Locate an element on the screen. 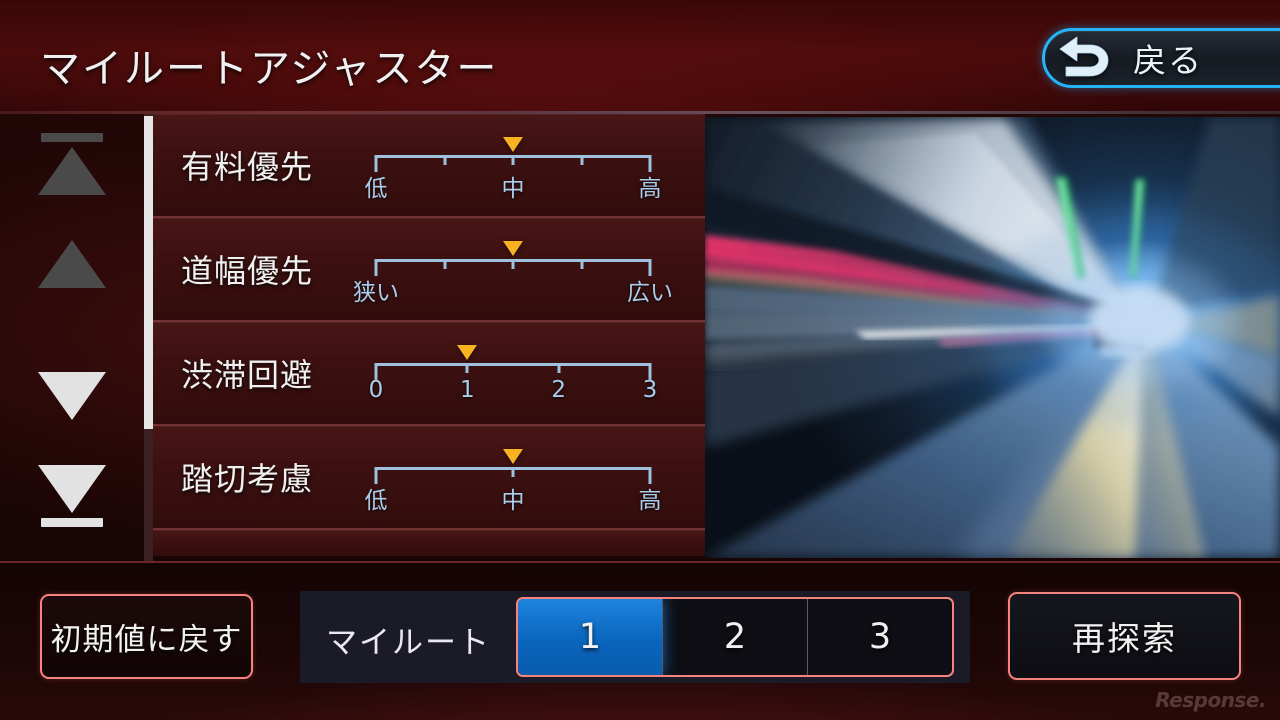 The height and width of the screenshot is (720, 1280). settings-row-label: 踏切考慮 is located at coordinates (247, 479).